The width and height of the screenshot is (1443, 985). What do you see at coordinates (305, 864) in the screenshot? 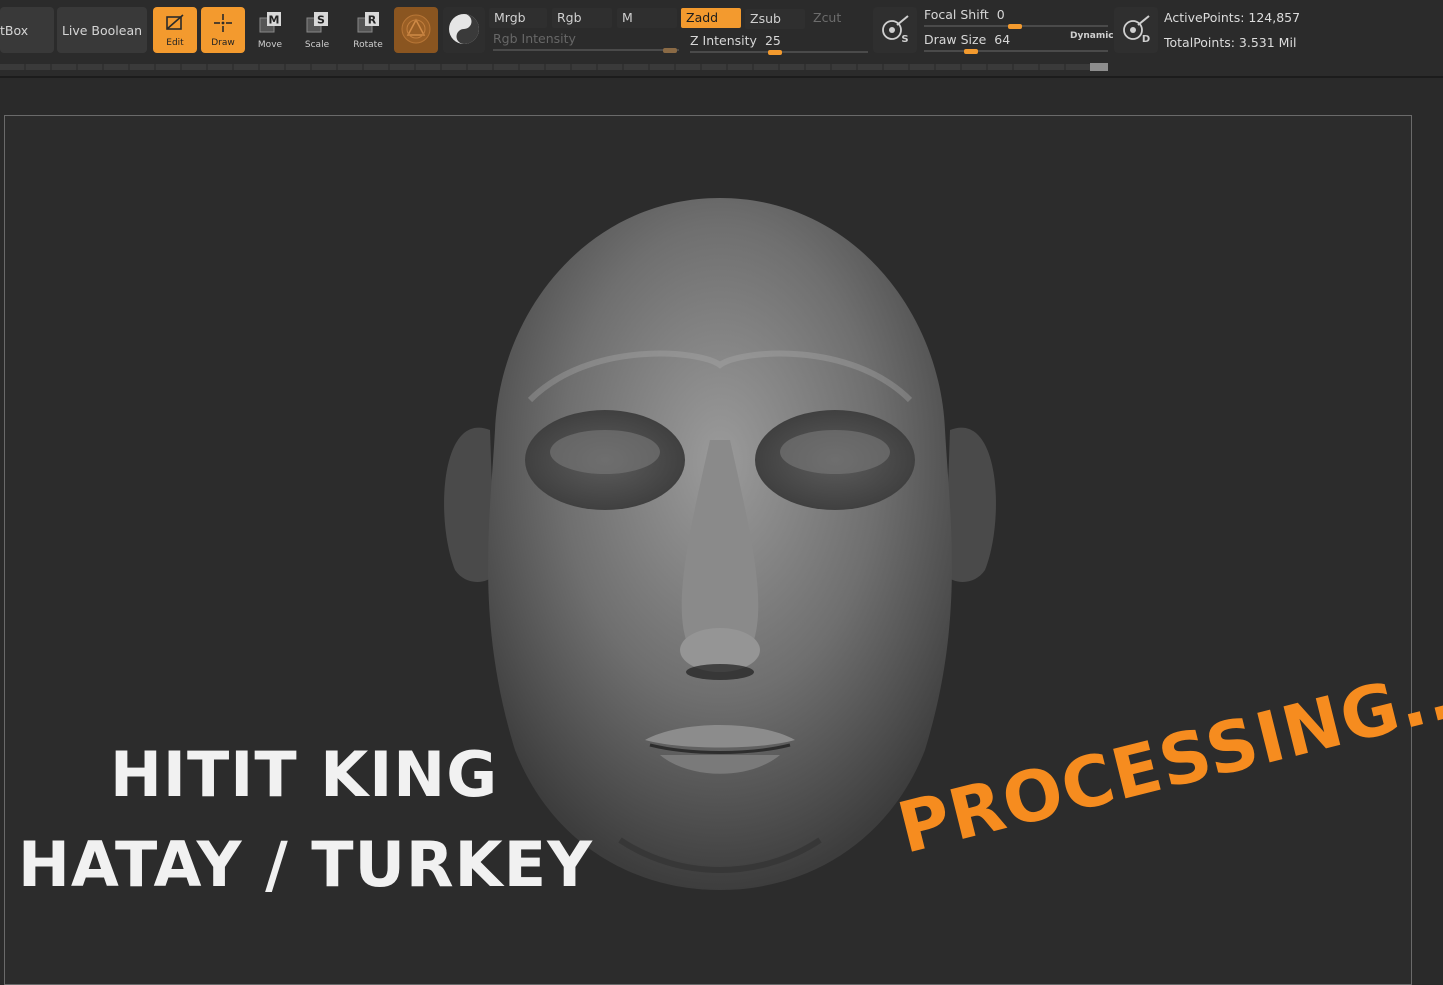
I see `title-line-2: HATAY / TURKEY` at bounding box center [305, 864].